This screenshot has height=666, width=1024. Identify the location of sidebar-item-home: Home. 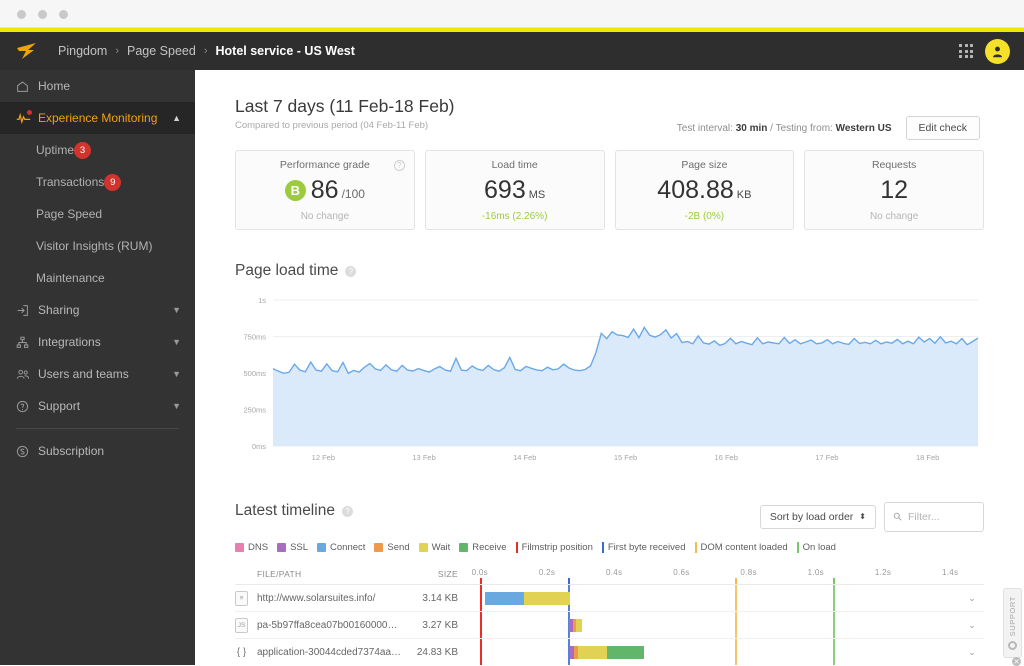
(97, 86).